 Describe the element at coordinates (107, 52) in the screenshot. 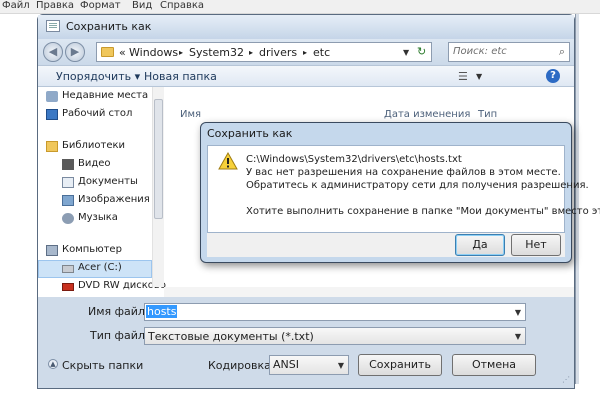

I see `folder-icon` at that location.